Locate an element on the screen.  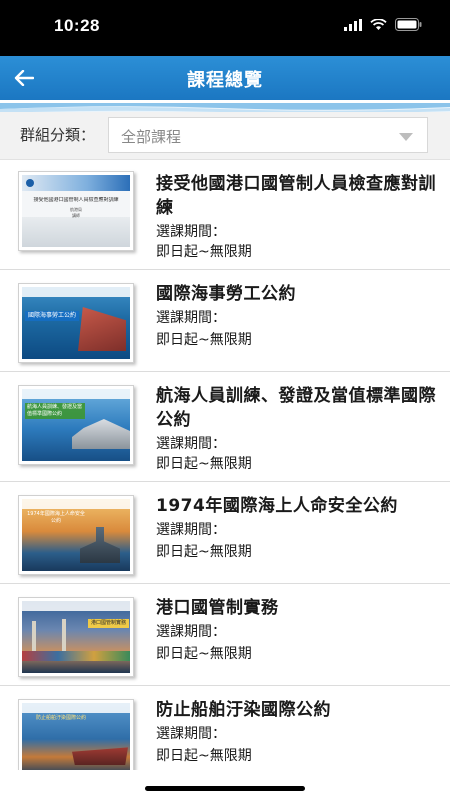
thumbnail-text: 1974年國際海上人命安全公約 is located at coordinates (56, 517).